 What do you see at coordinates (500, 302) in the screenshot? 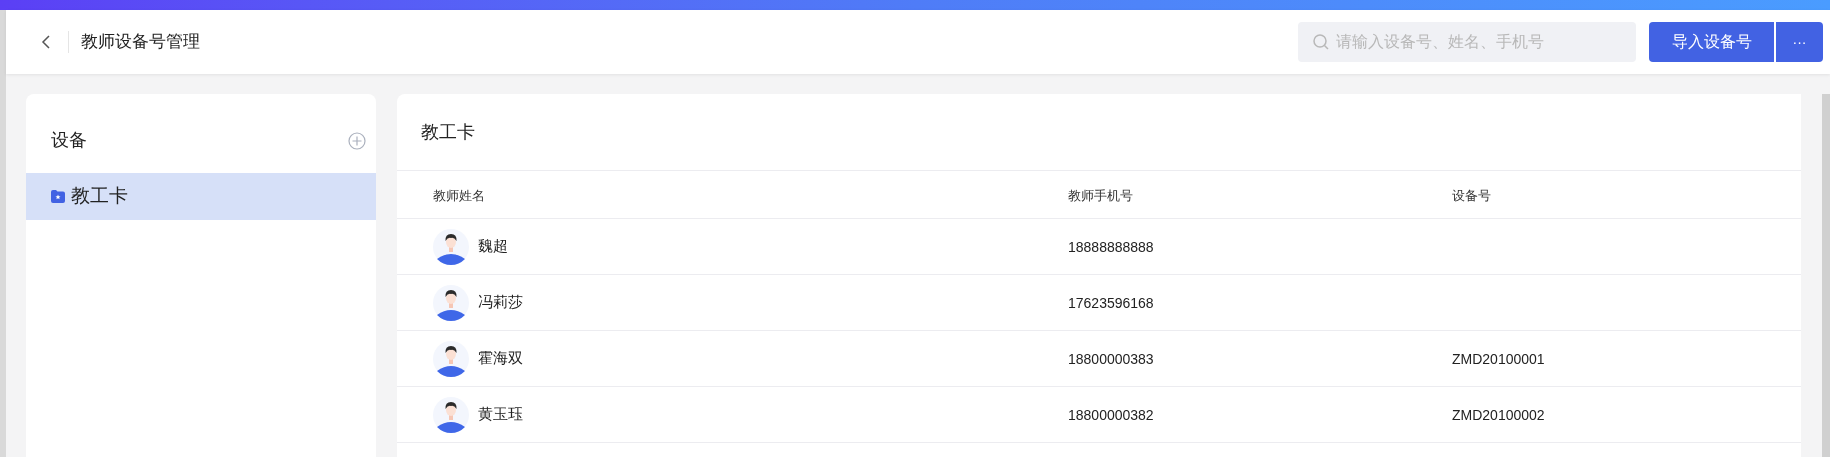
I see `table-cell-text: 冯莉莎` at bounding box center [500, 302].